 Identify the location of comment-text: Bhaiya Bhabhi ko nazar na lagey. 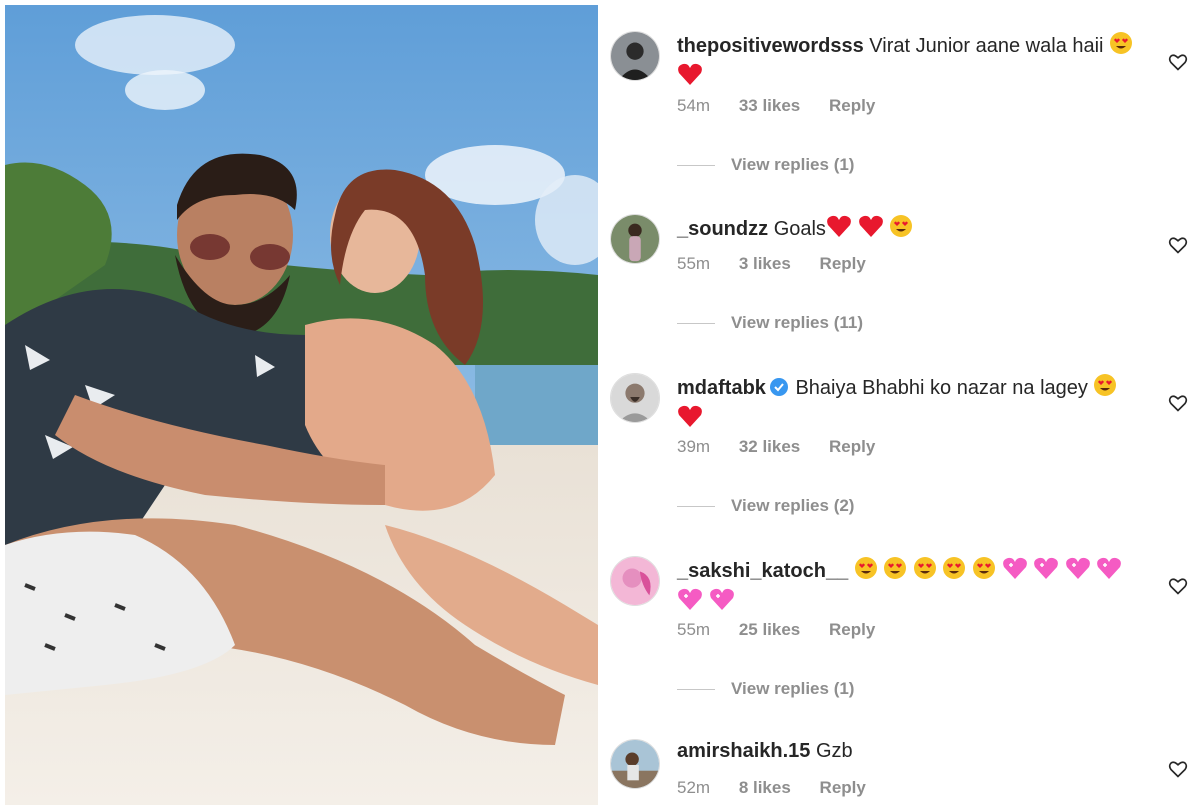
(941, 388).